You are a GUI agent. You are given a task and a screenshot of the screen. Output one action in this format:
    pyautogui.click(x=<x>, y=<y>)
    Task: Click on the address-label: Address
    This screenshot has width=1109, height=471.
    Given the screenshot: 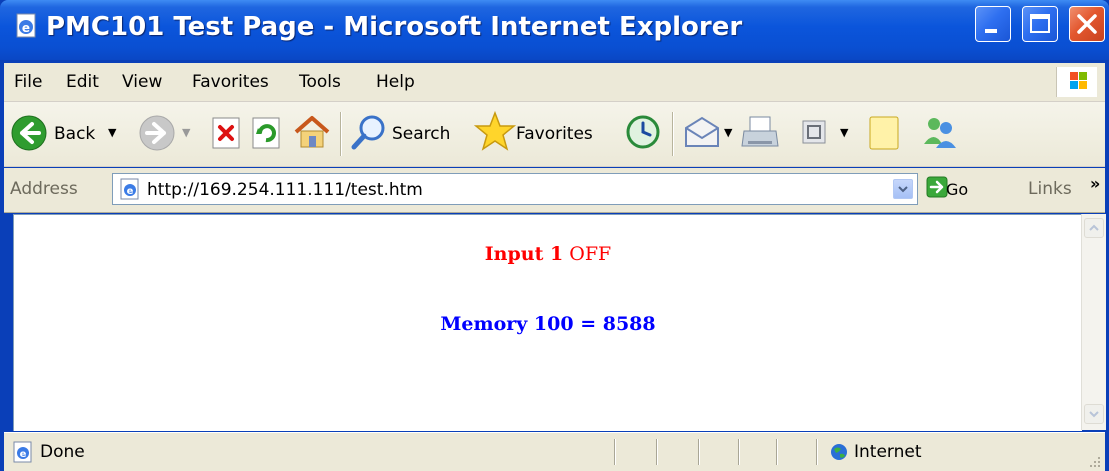 What is the action you would take?
    pyautogui.click(x=44, y=189)
    